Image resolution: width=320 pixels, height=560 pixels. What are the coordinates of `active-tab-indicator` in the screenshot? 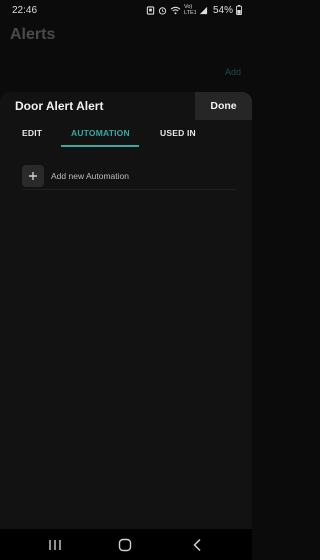 It's located at (100, 146).